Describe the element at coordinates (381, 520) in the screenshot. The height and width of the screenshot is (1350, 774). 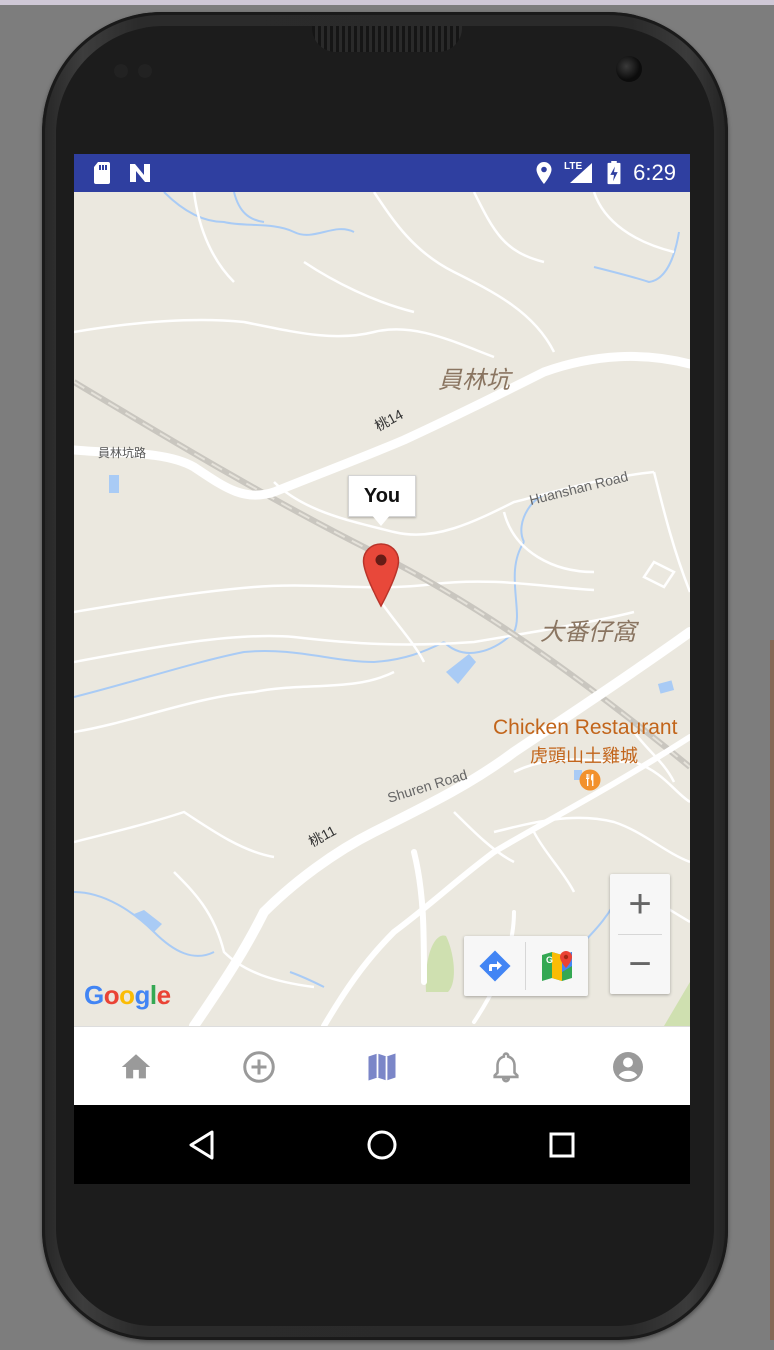
I see `info-window-tail` at that location.